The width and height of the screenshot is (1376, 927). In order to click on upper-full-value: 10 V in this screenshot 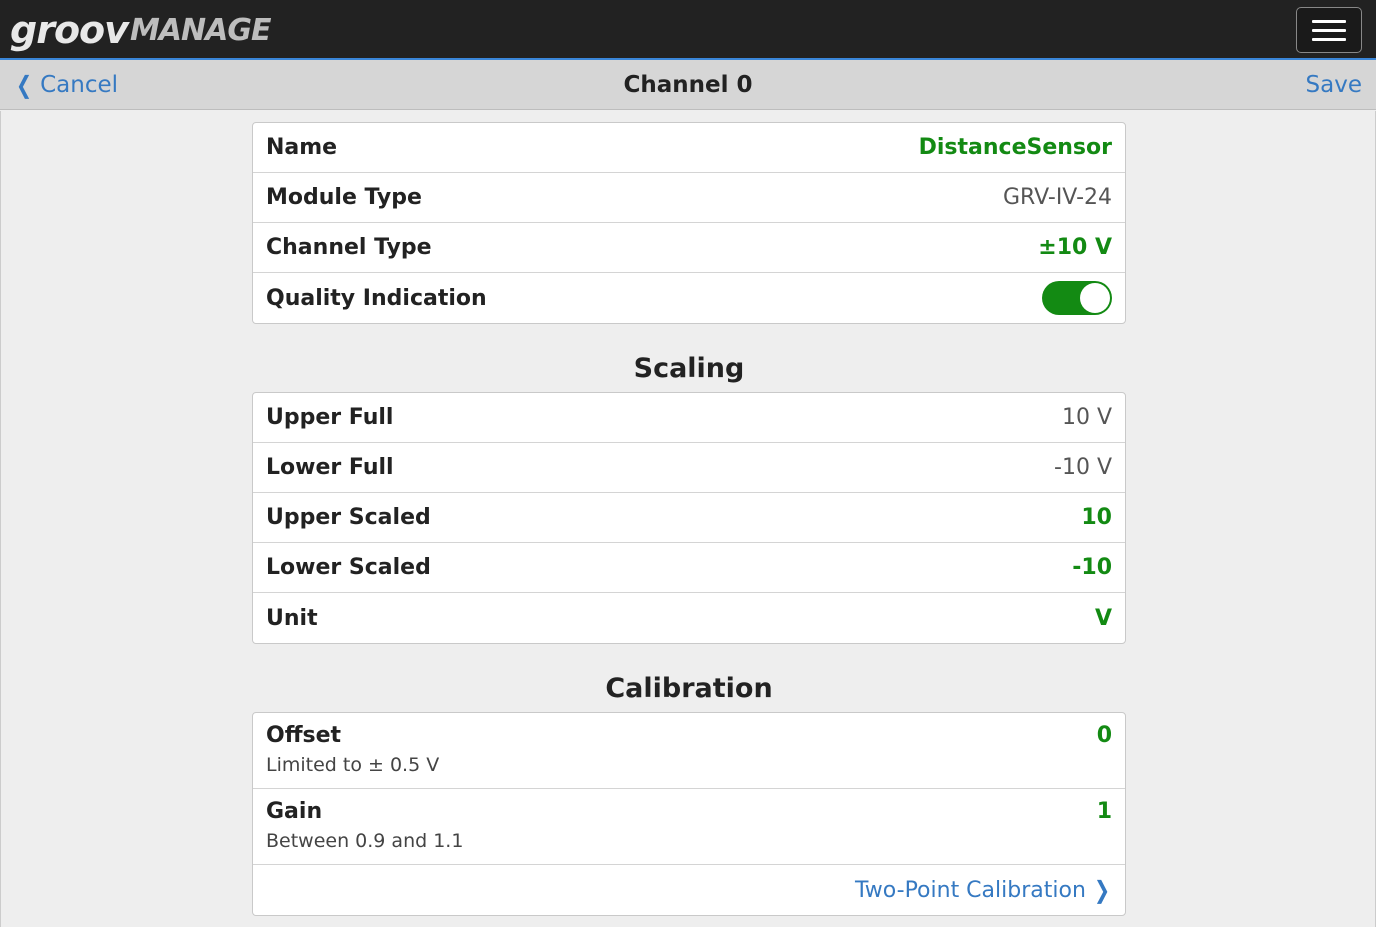, I will do `click(1086, 417)`.